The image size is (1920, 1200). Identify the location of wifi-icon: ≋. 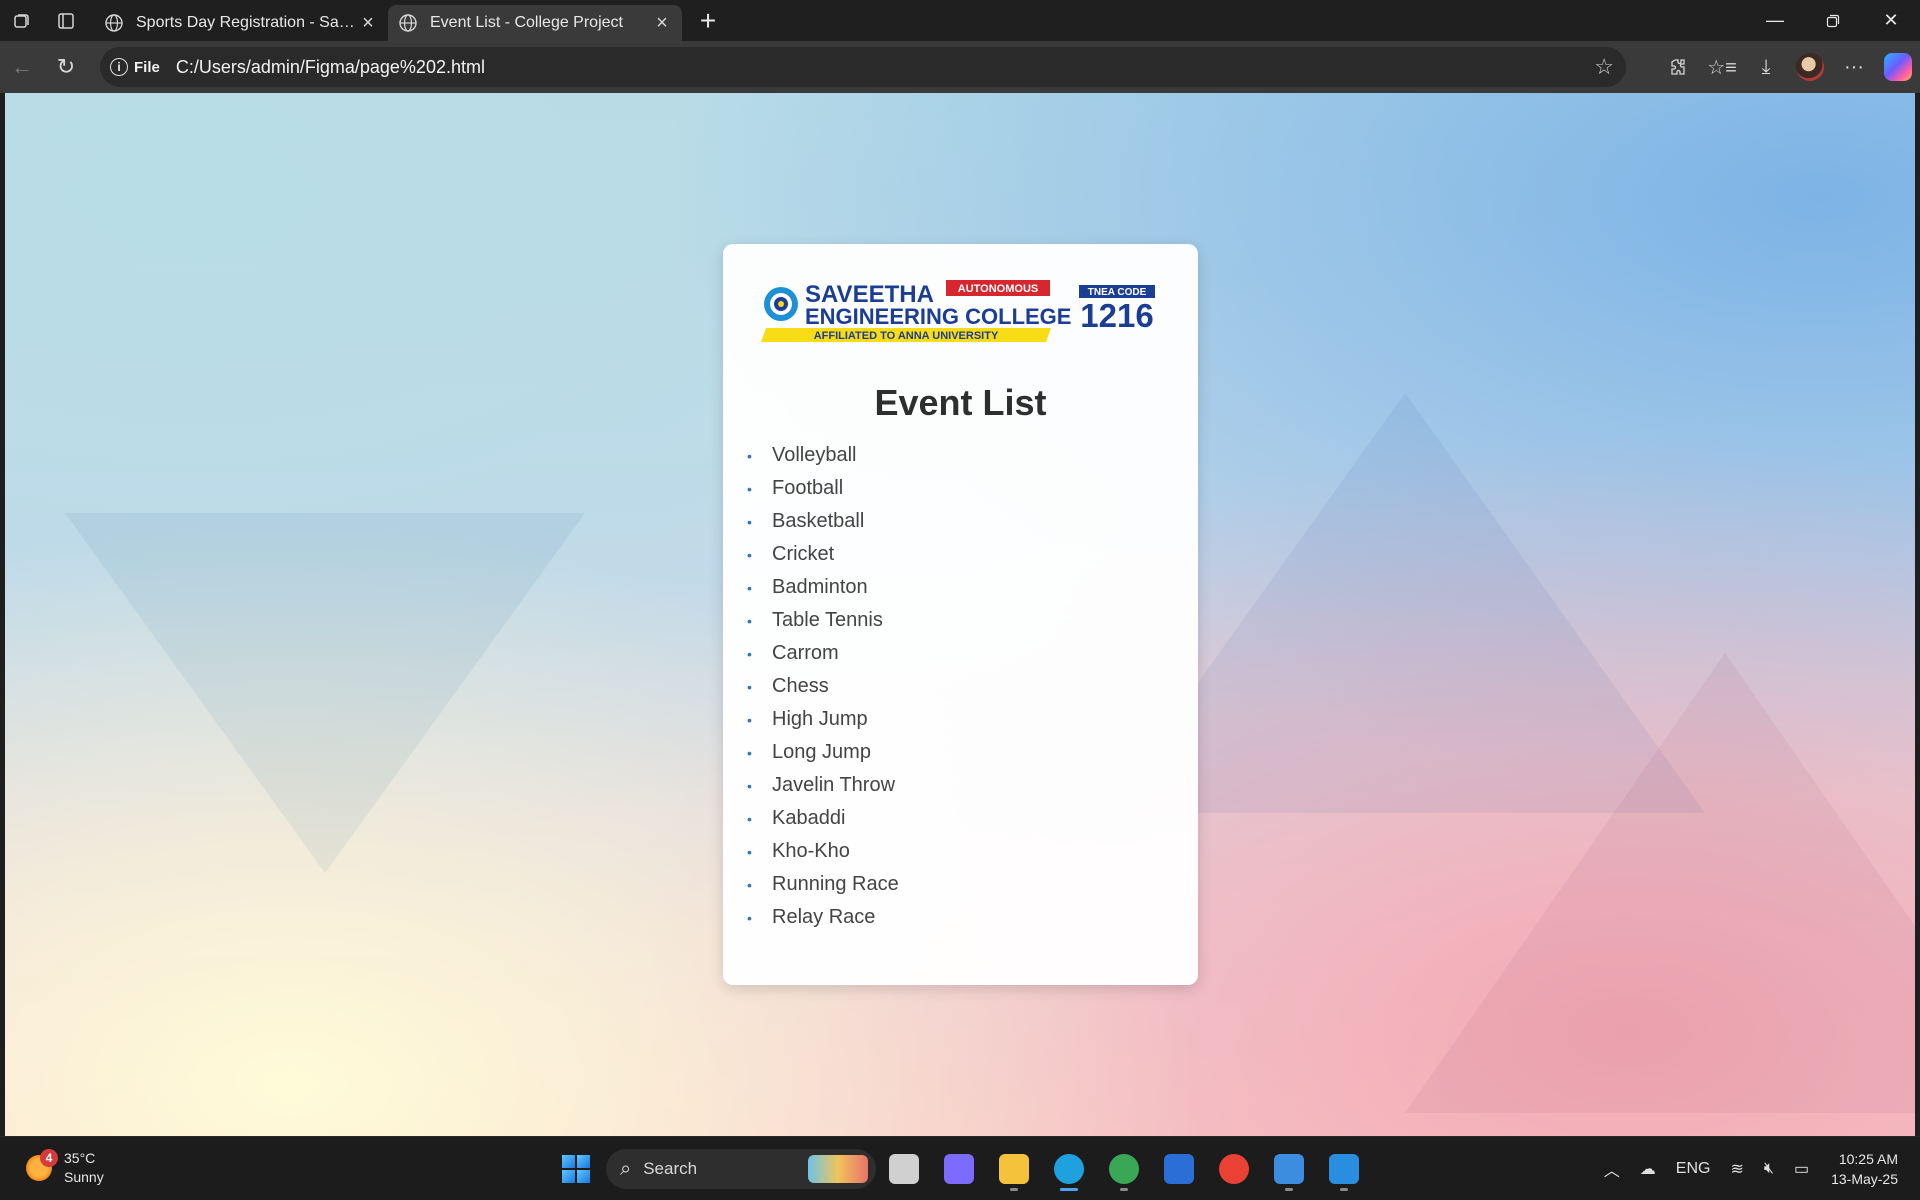
(1736, 1169).